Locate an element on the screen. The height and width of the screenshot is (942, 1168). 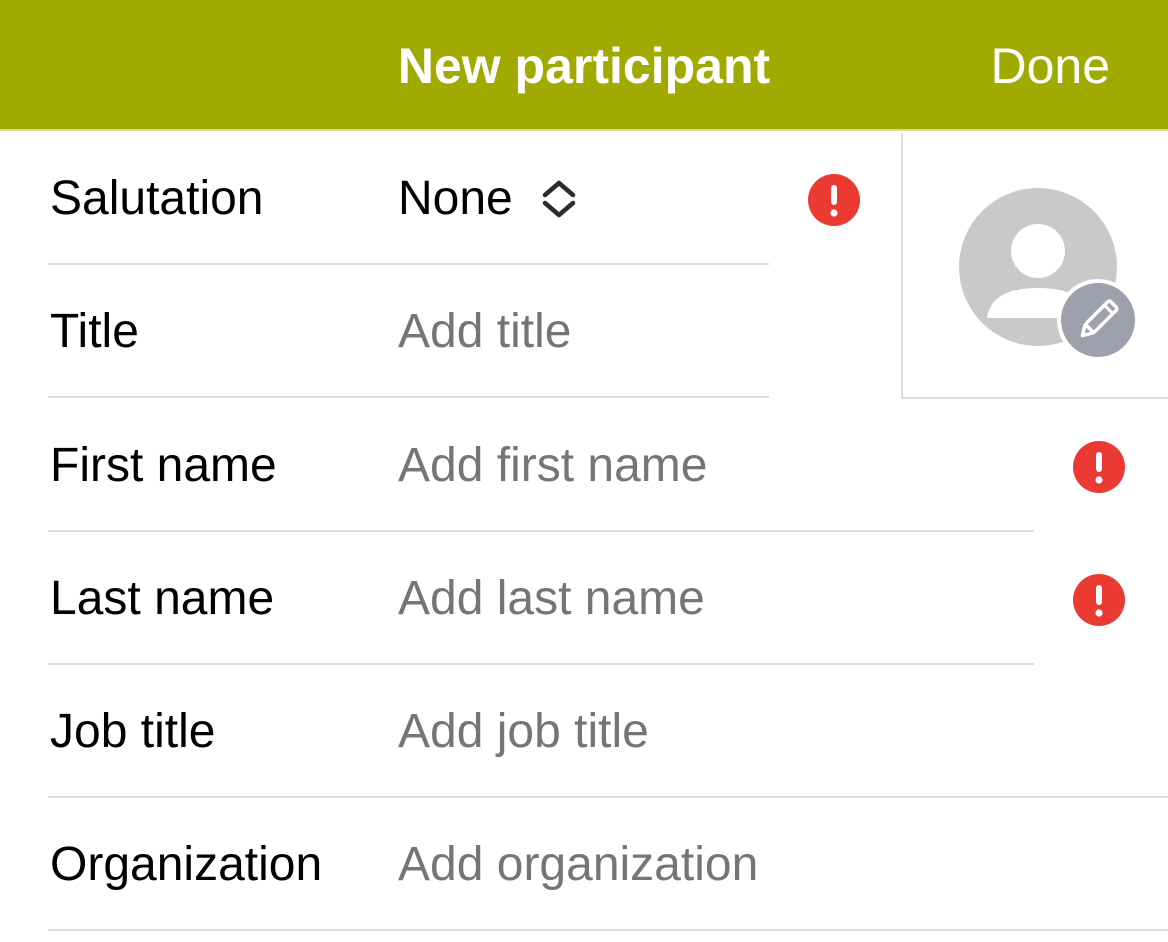
job-title-row: Job title is located at coordinates (584, 732).